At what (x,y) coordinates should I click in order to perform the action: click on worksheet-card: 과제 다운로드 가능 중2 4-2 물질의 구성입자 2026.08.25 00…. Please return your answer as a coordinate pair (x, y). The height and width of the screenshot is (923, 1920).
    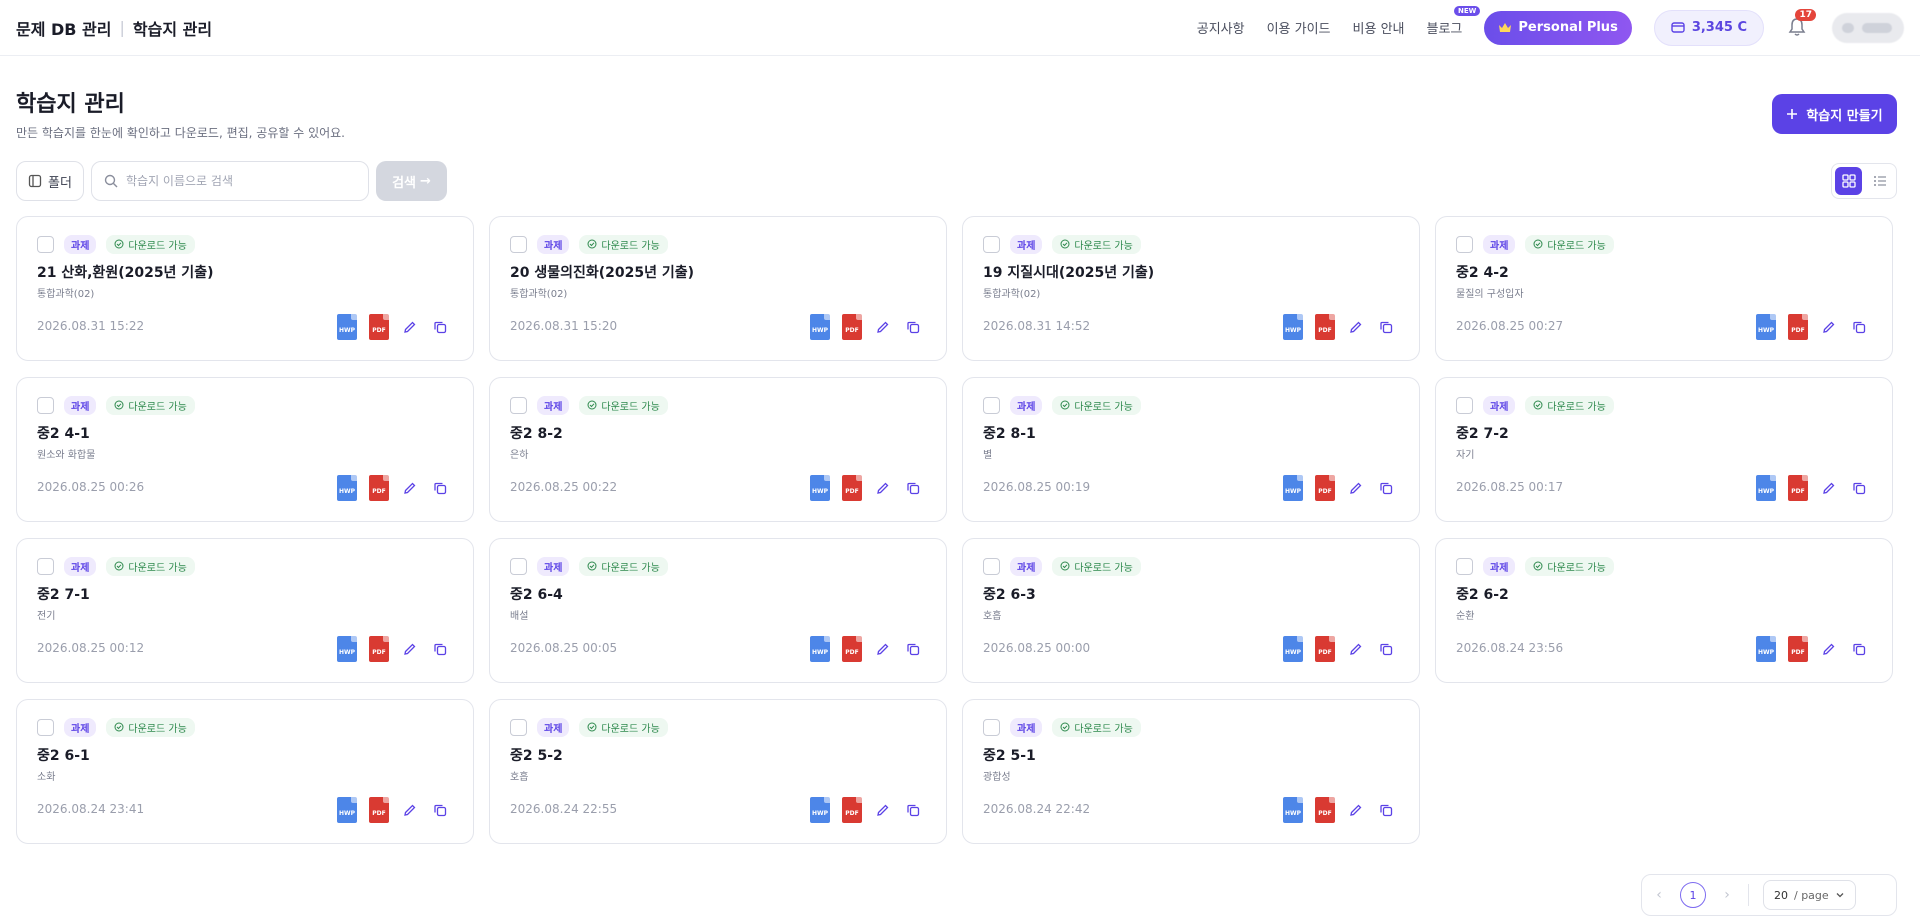
    Looking at the image, I should click on (1664, 288).